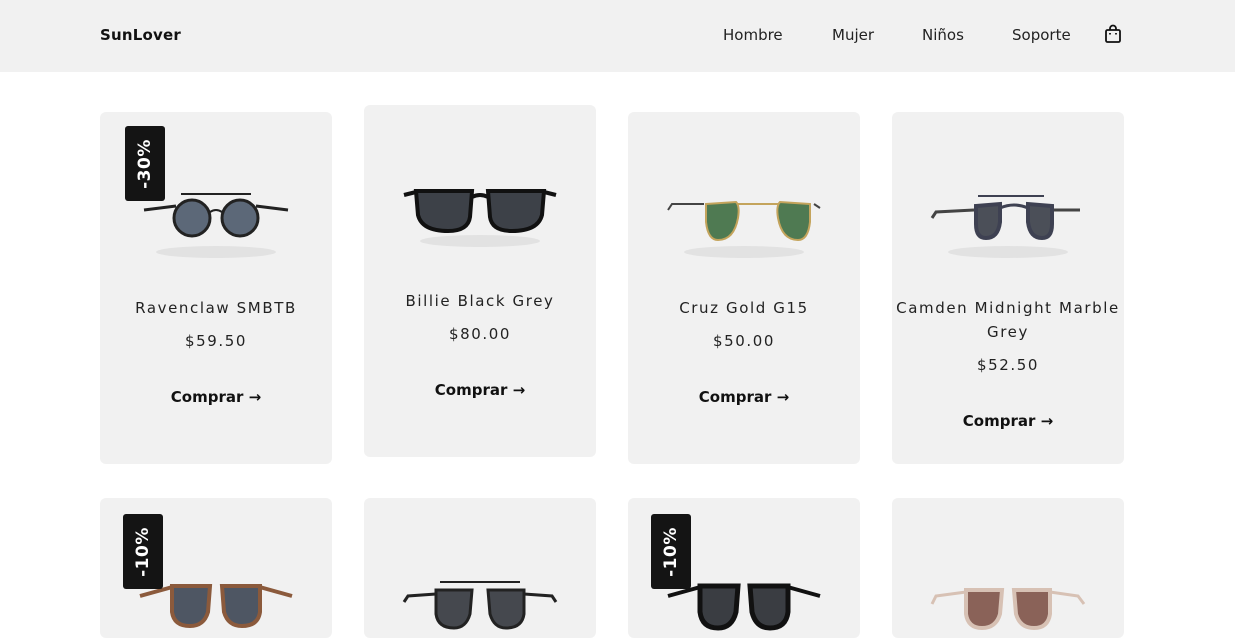  What do you see at coordinates (216, 308) in the screenshot?
I see `product-name: Ravenclaw SMBTB` at bounding box center [216, 308].